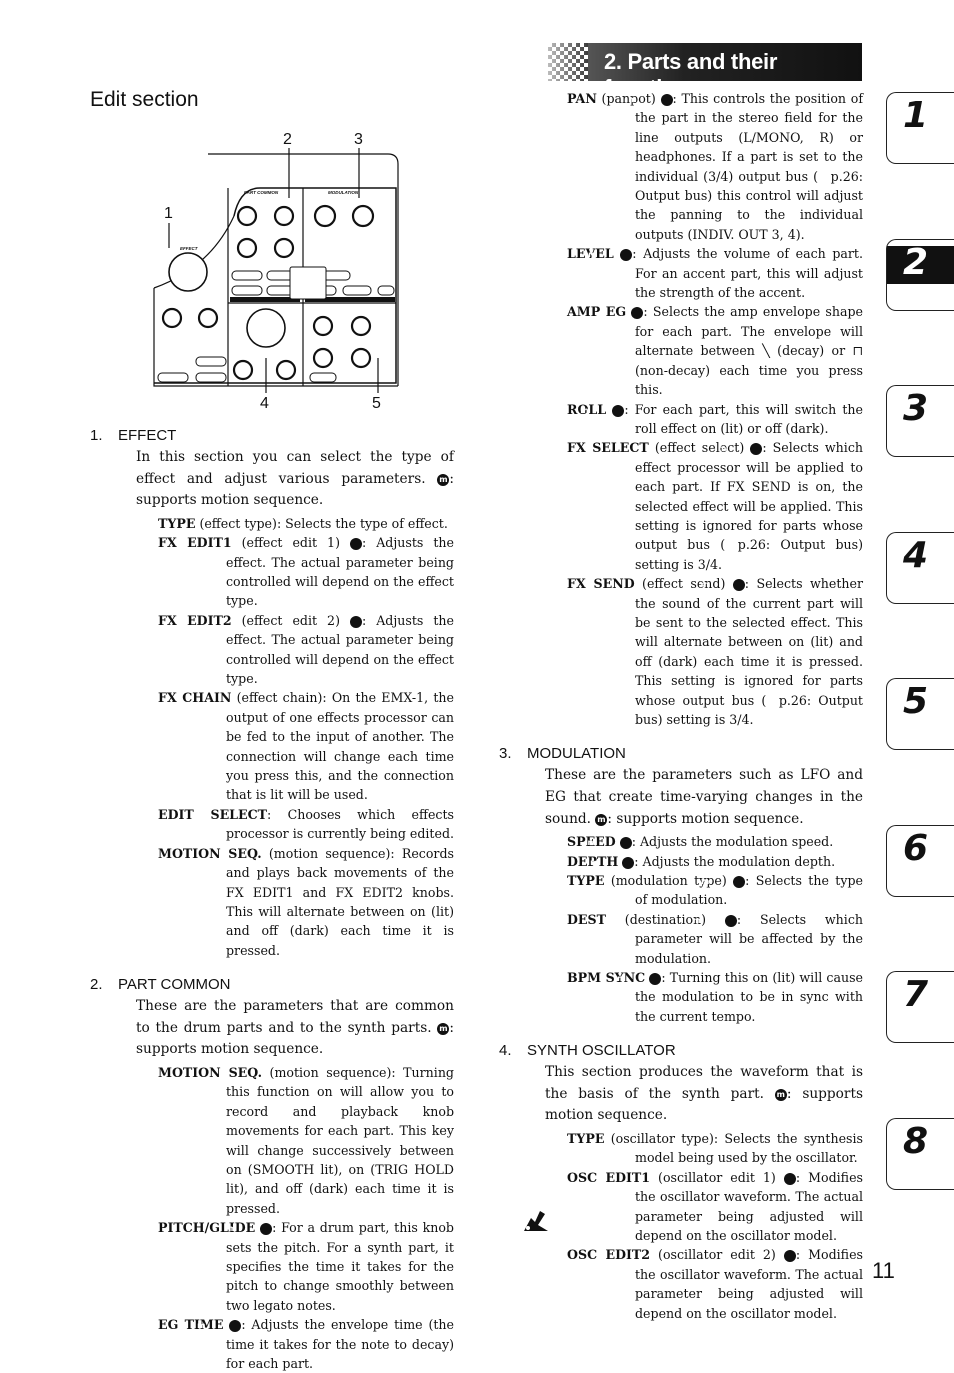 The image size is (954, 1373). I want to click on section-number: 2., so click(96, 985).